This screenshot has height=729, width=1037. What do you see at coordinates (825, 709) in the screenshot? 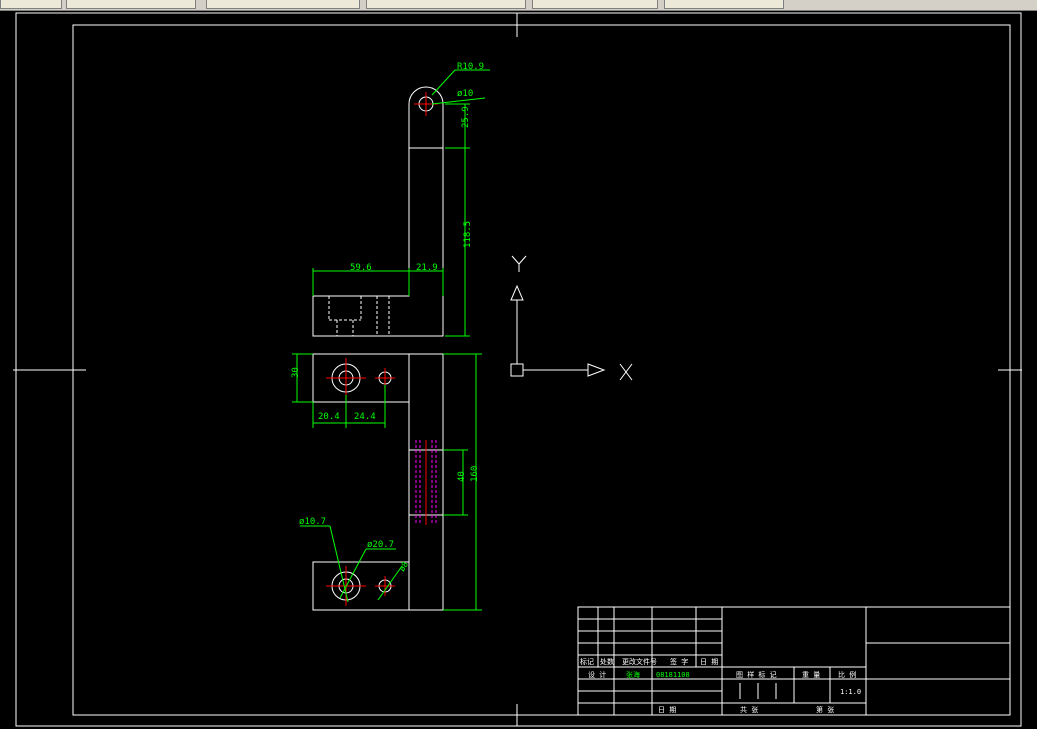
I see `sheet-label: 第 张` at bounding box center [825, 709].